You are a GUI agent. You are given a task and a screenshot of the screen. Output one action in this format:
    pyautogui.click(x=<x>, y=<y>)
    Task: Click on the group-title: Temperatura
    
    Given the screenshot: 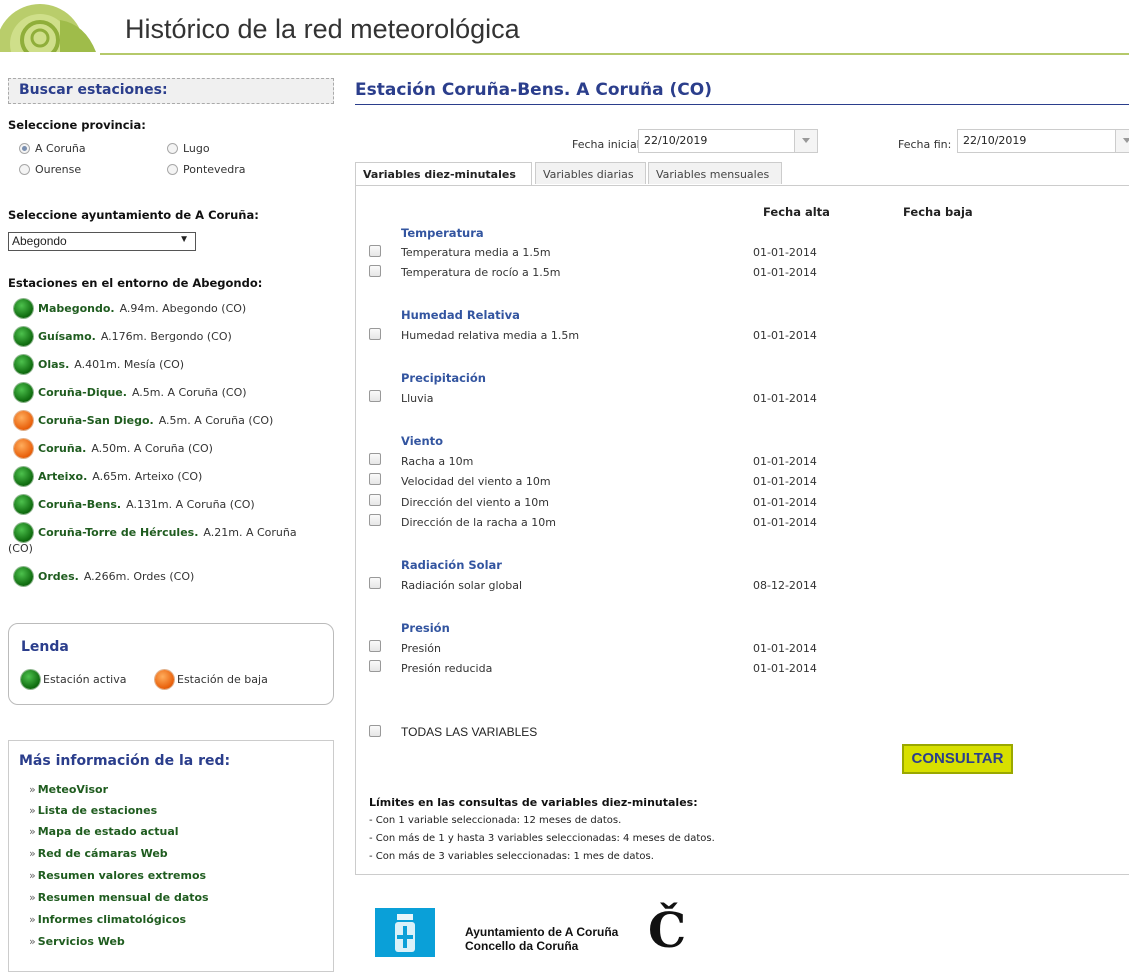 What is the action you would take?
    pyautogui.click(x=442, y=233)
    